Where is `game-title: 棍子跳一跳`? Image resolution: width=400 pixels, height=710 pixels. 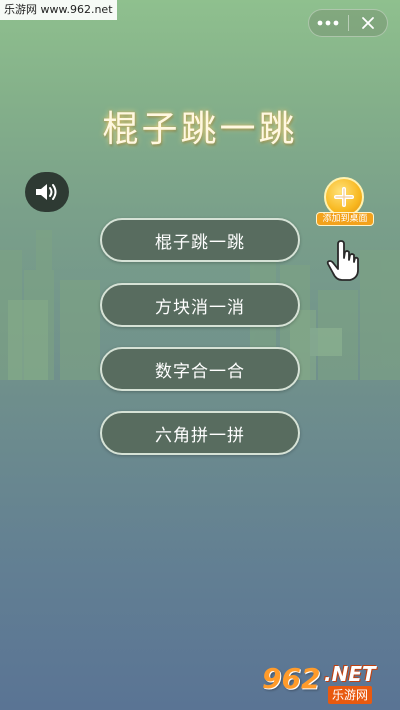 game-title: 棍子跳一跳 is located at coordinates (200, 129).